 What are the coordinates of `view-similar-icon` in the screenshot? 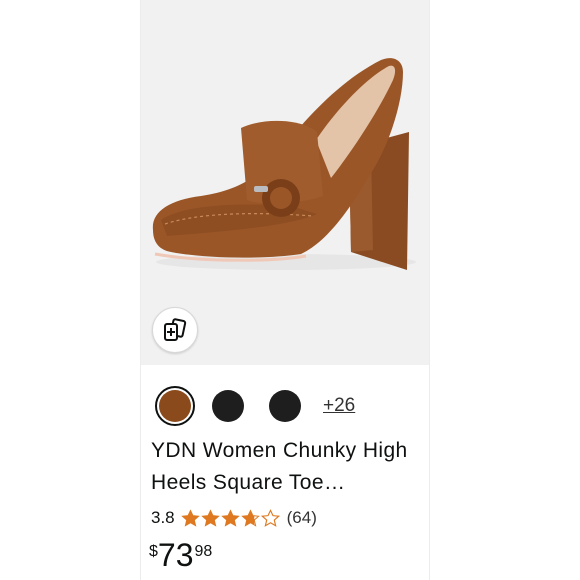 It's located at (175, 329).